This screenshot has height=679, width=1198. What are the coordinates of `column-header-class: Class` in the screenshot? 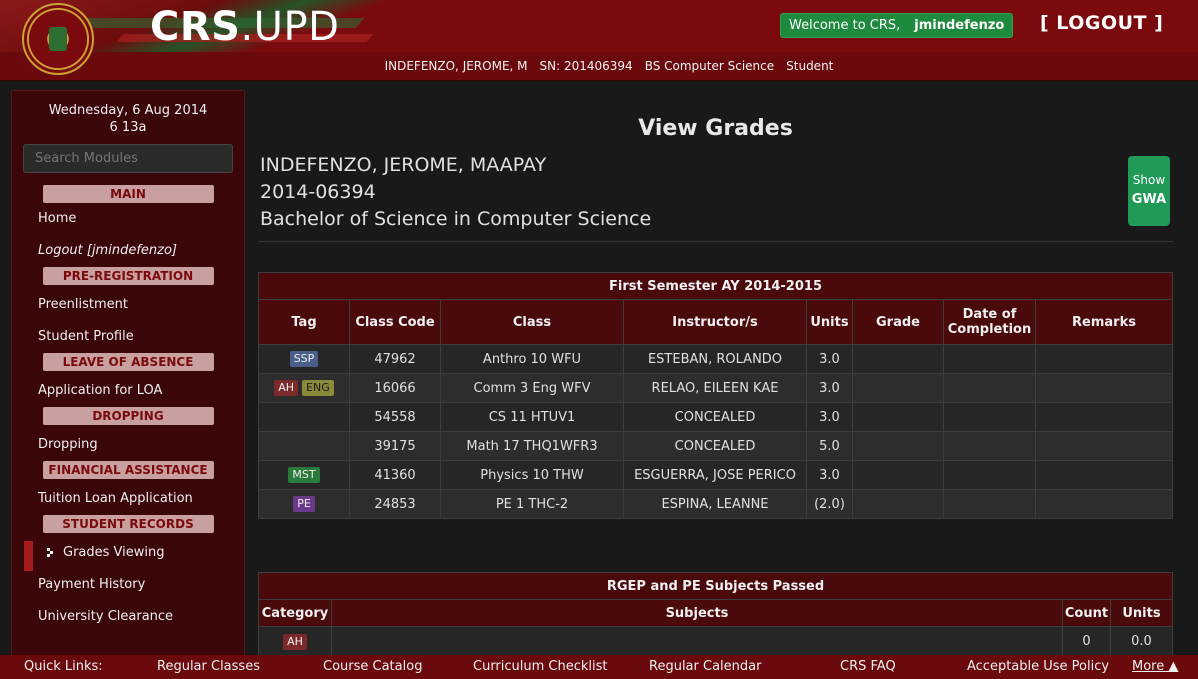 It's located at (532, 322).